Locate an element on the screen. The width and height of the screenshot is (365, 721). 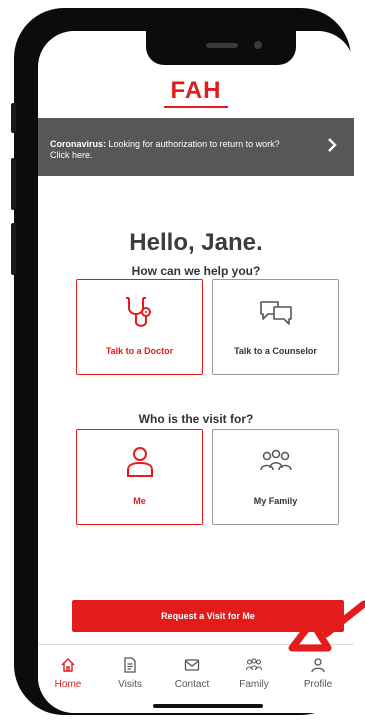
envelope-icon is located at coordinates (192, 665).